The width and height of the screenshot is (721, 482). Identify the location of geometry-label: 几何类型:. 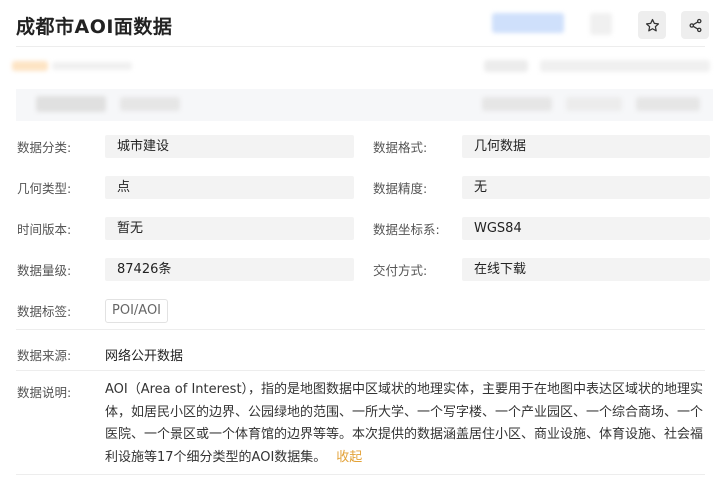
(44, 188).